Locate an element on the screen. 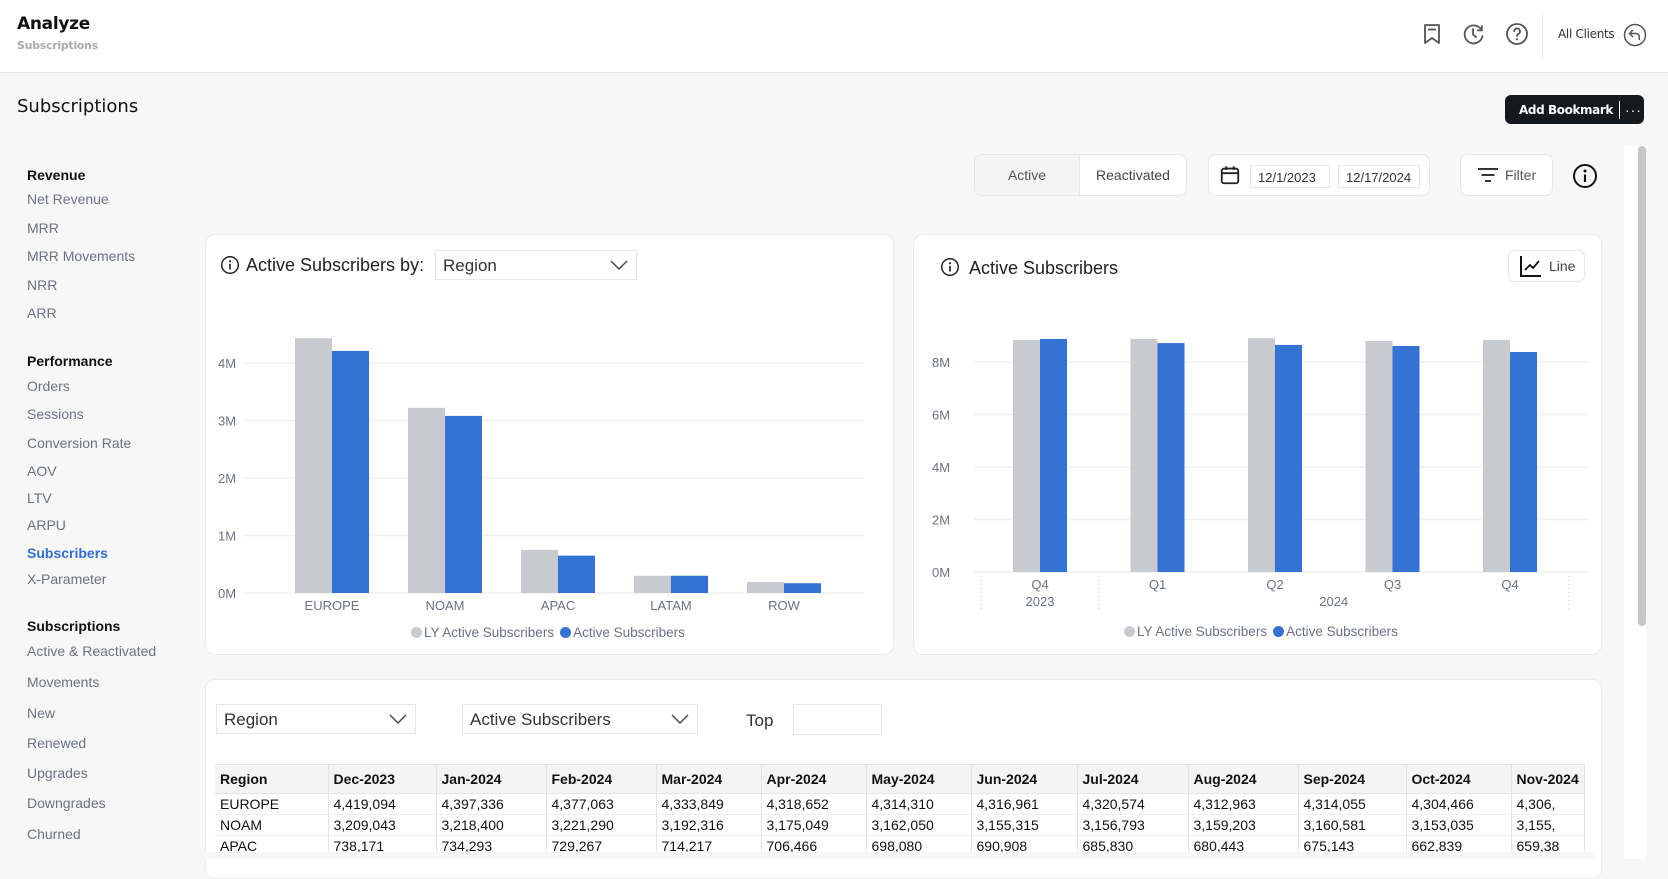 The image size is (1668, 879). sidebar-item-churned: Churned is located at coordinates (54, 834).